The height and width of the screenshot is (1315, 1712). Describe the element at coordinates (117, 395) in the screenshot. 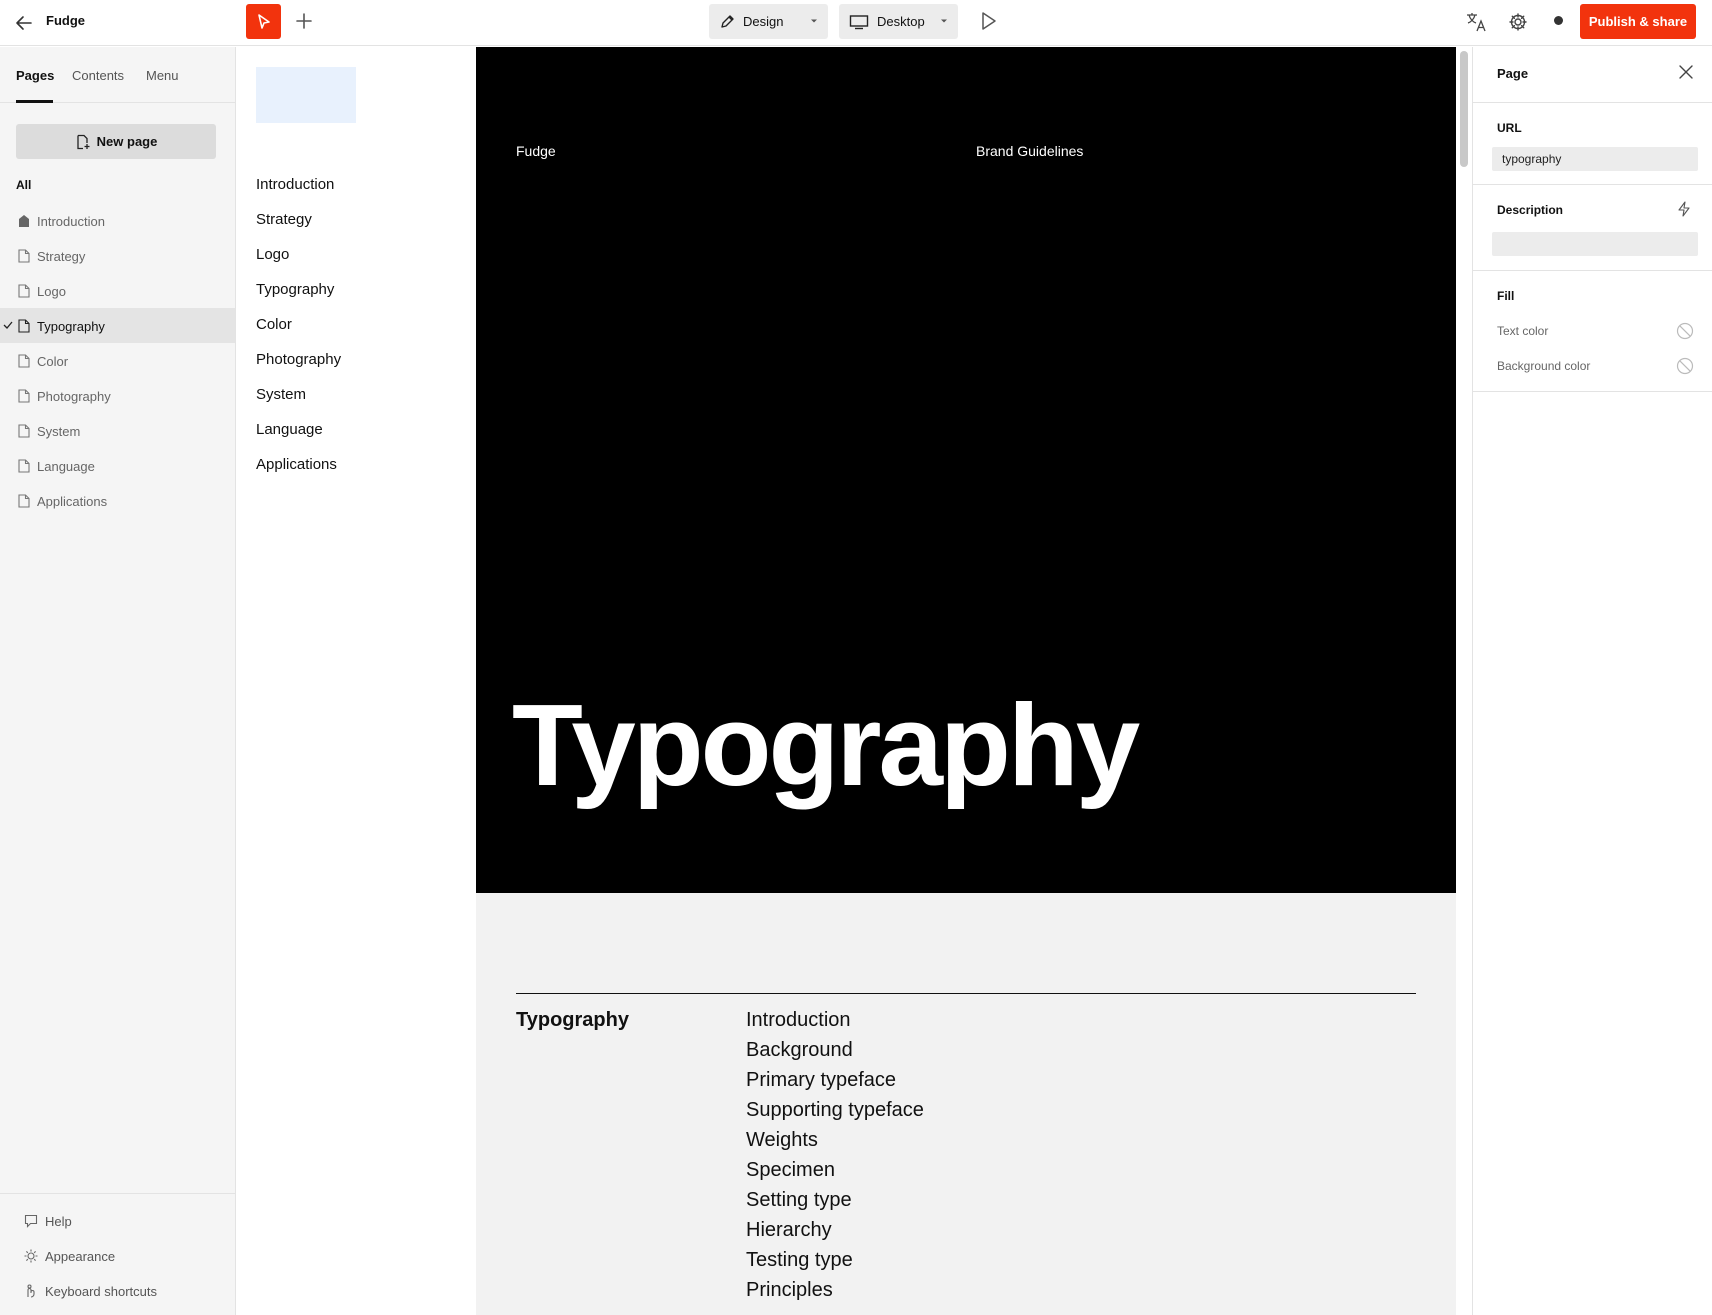

I see `sidebar-page-photography: Photography` at that location.